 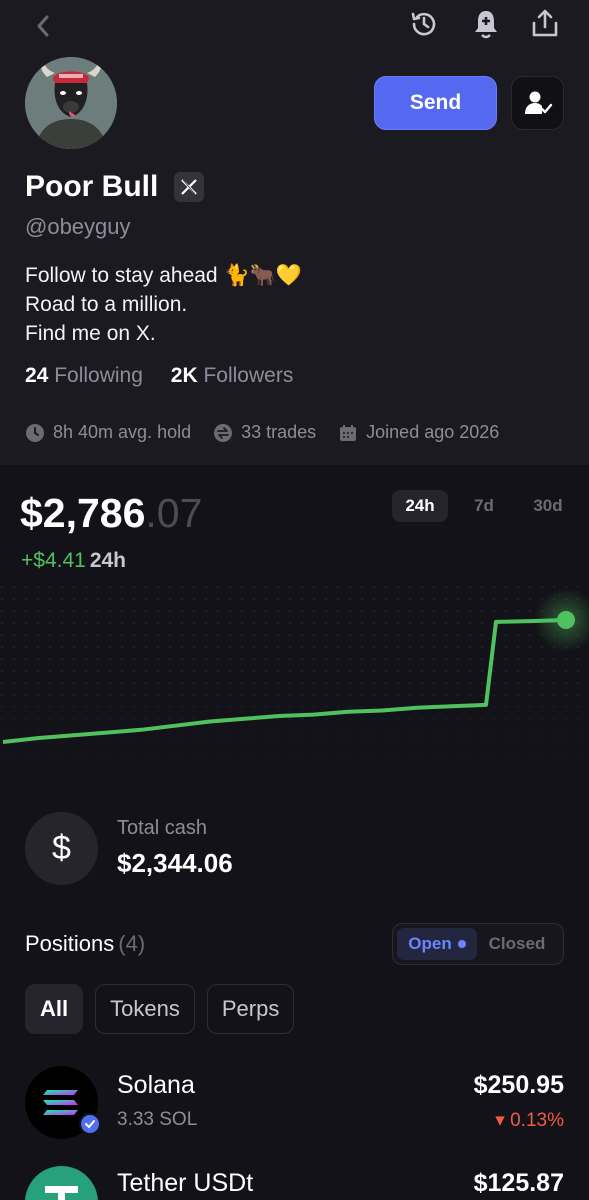 I want to click on toggle-open: Open, so click(x=437, y=944).